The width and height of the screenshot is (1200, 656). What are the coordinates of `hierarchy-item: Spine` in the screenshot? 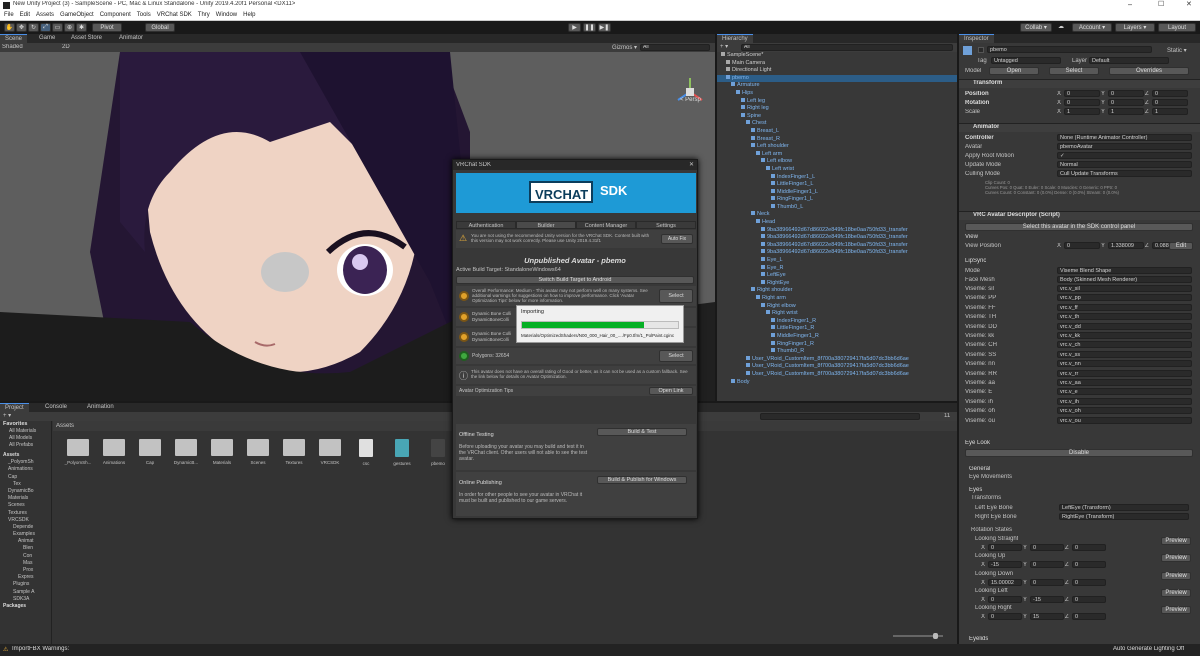 It's located at (837, 116).